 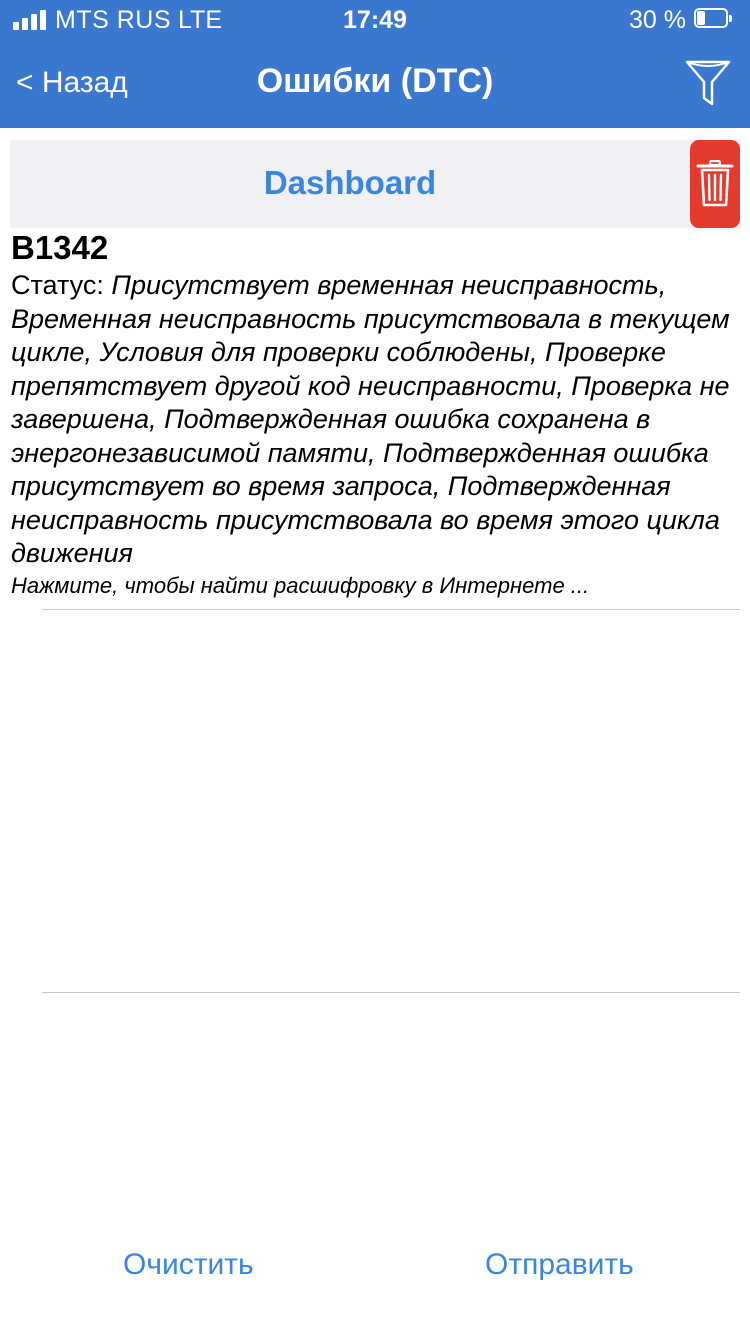 I want to click on dtc-code: B1342, so click(x=60, y=247).